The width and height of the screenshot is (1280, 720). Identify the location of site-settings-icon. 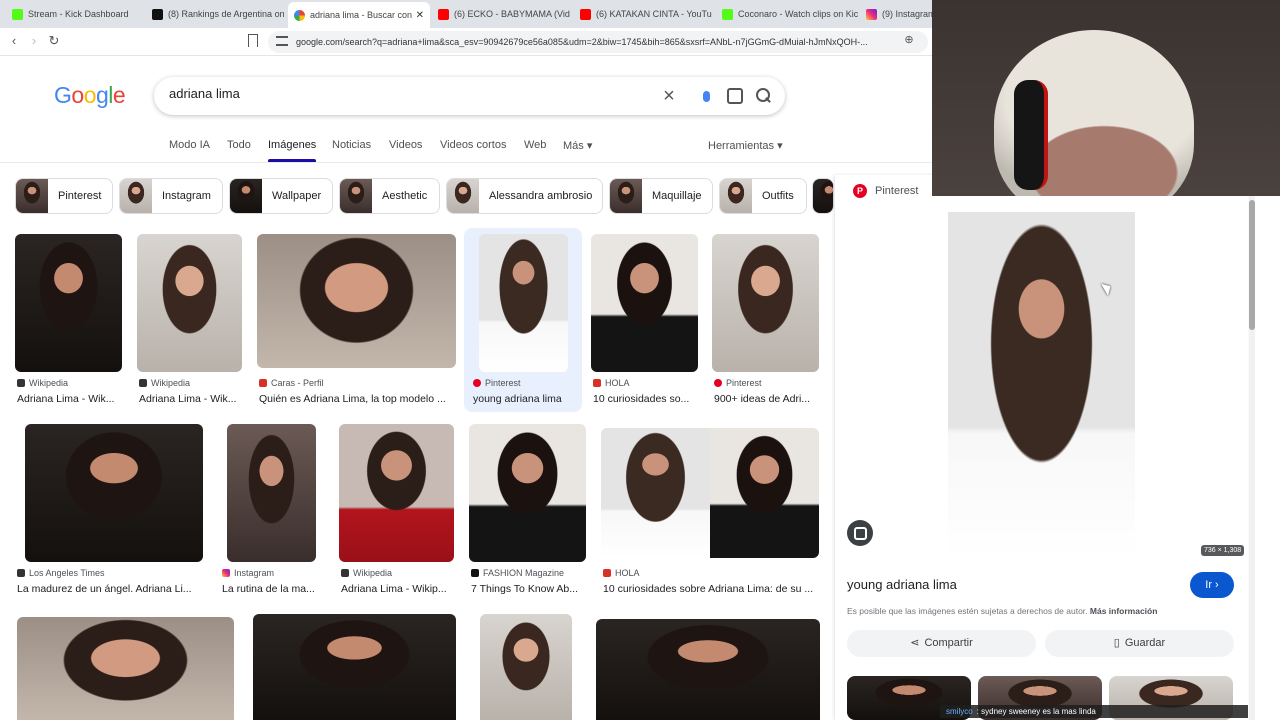
(282, 41).